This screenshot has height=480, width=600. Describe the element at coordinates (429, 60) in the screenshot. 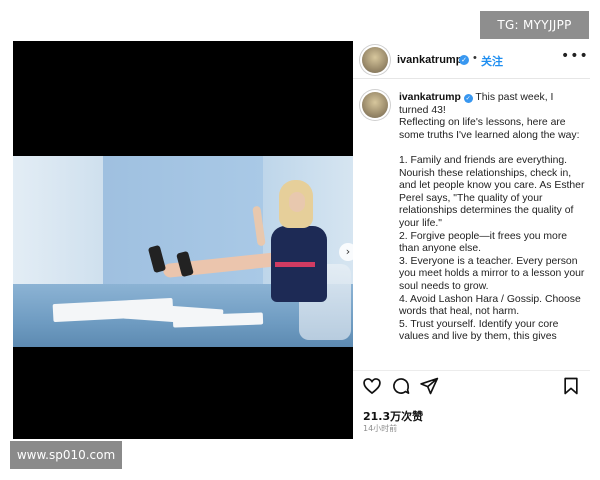

I see `username-link: ivankatrump` at that location.